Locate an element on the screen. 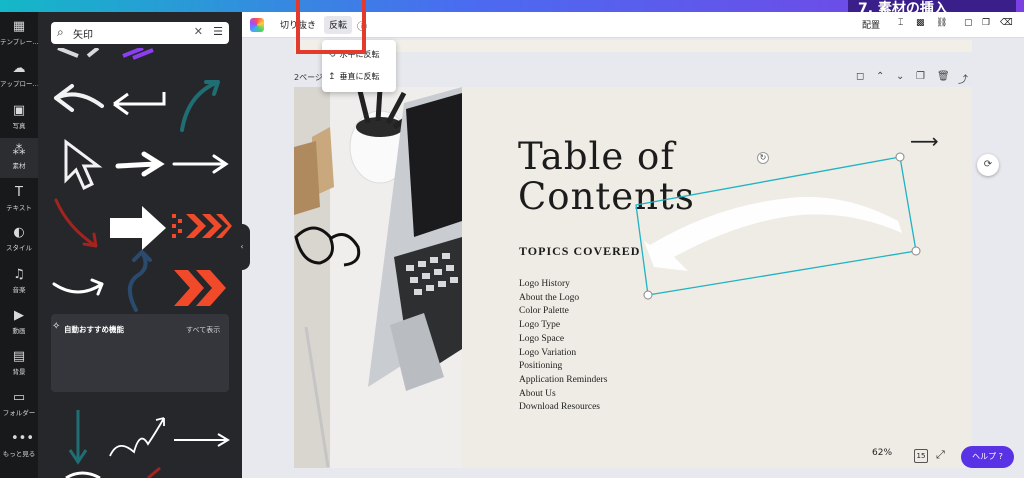 This screenshot has height=478, width=1024. rail-item-music: ♫ 音楽 is located at coordinates (19, 282).